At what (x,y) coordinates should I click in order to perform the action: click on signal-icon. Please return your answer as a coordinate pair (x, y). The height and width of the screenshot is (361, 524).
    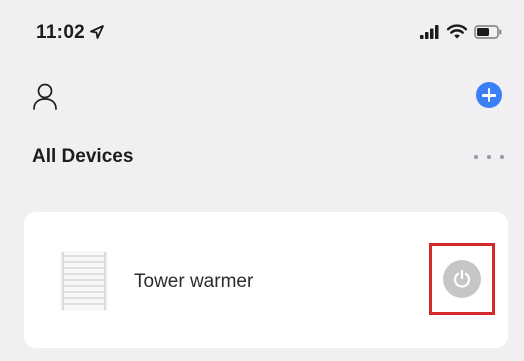
    Looking at the image, I should click on (429, 31).